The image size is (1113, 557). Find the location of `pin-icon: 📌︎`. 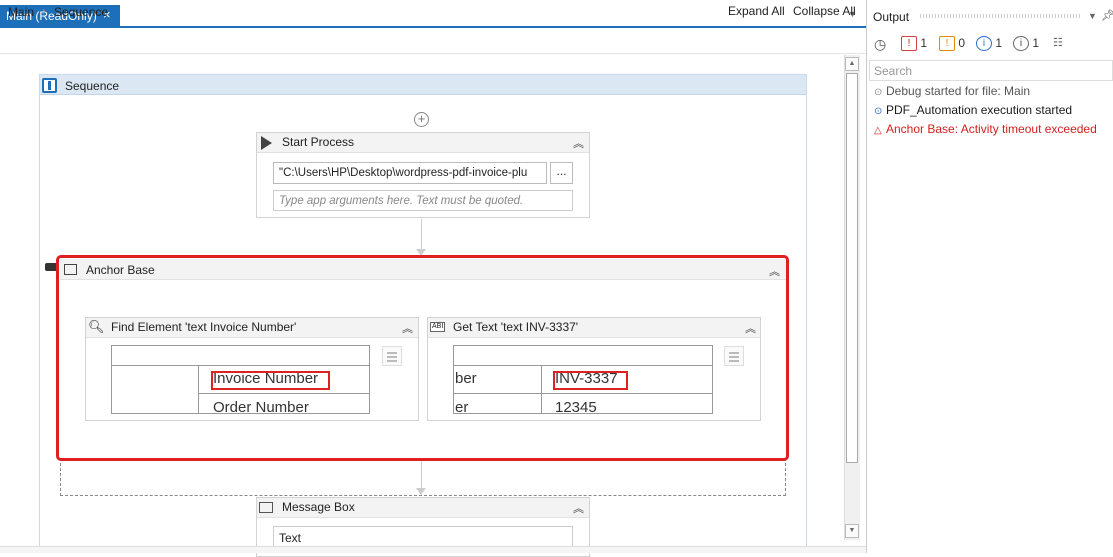

pin-icon: 📌︎ is located at coordinates (1107, 15).